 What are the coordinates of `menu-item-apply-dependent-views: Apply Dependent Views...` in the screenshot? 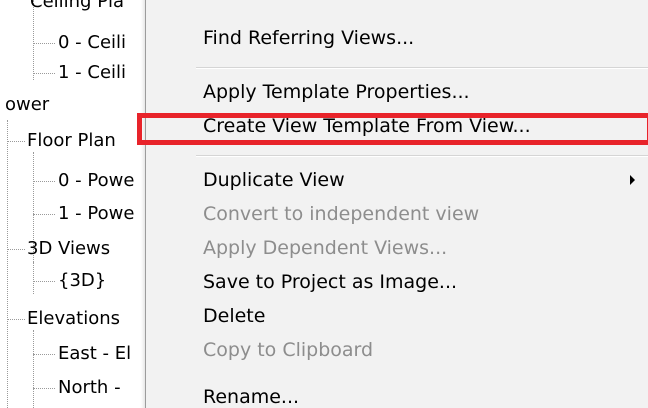 It's located at (325, 248).